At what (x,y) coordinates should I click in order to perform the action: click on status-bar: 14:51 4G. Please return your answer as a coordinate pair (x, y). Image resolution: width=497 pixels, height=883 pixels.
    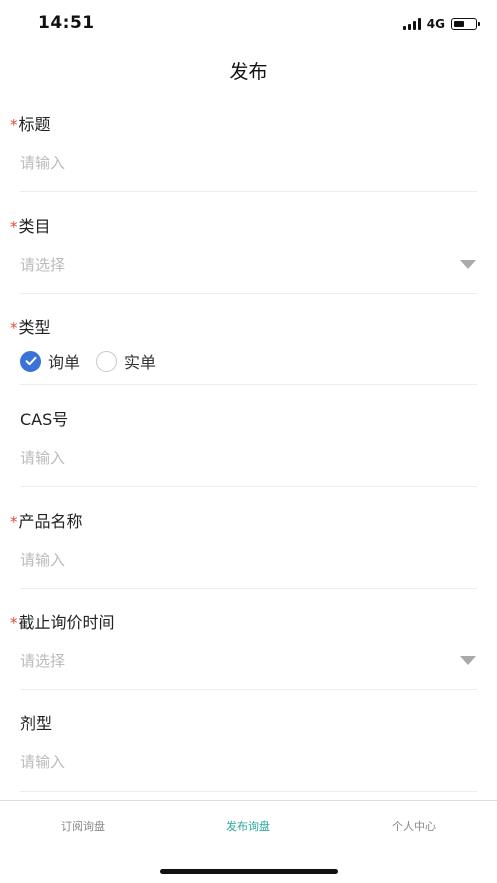
    Looking at the image, I should click on (248, 24).